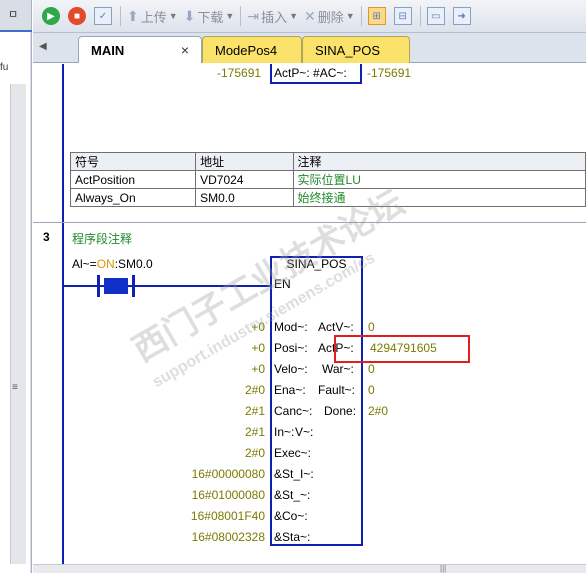 This screenshot has height=573, width=586. I want to click on contact-right-bar, so click(133, 286).